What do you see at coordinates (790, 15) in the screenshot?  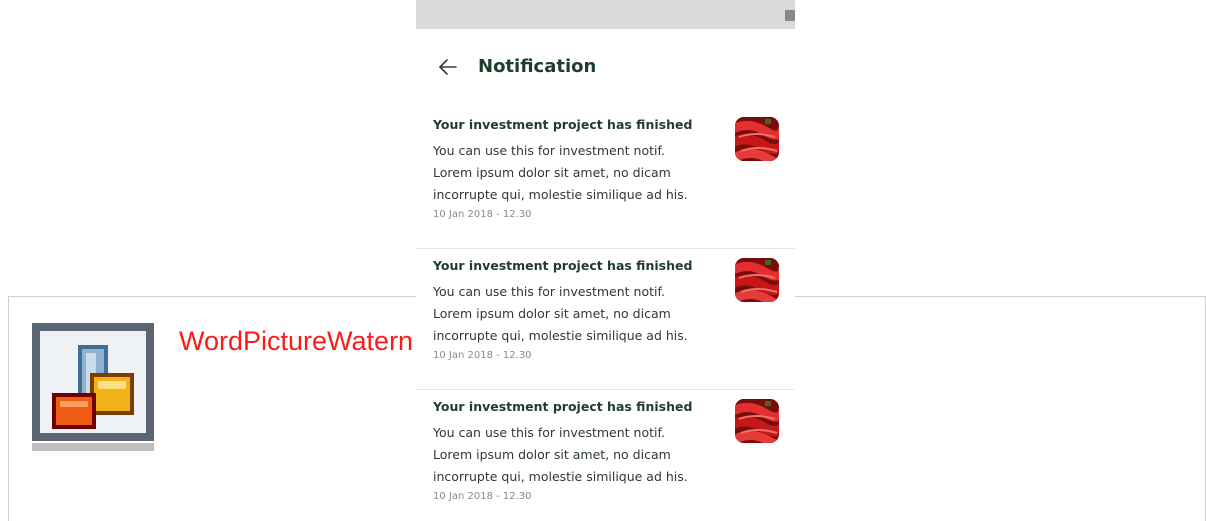 I see `square-icon` at bounding box center [790, 15].